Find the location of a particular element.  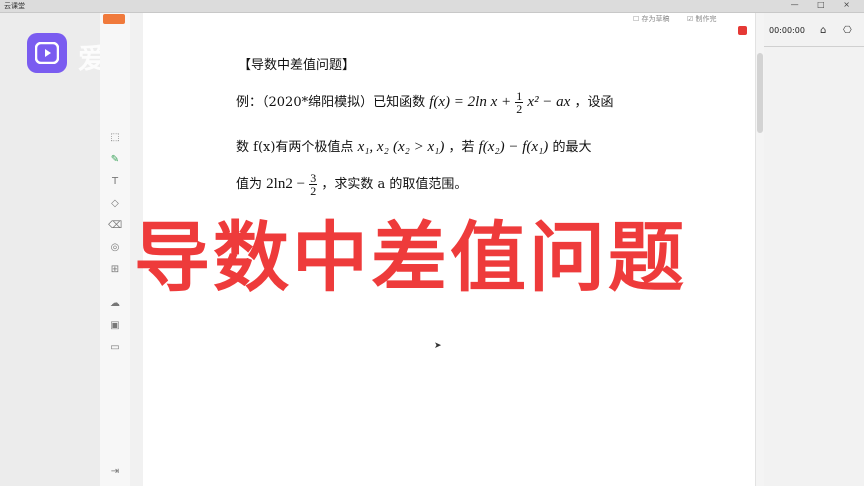

pointer-tool-icon: ◎ is located at coordinates (115, 248).